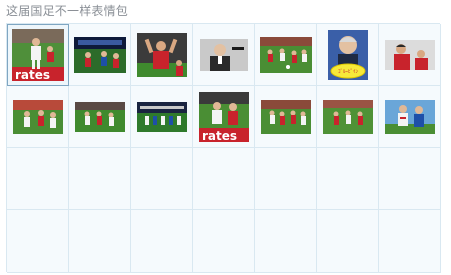  I want to click on sticker-overlay-text: ｺﾞﾙｰﾋﾟｲﾝ, so click(347, 71).